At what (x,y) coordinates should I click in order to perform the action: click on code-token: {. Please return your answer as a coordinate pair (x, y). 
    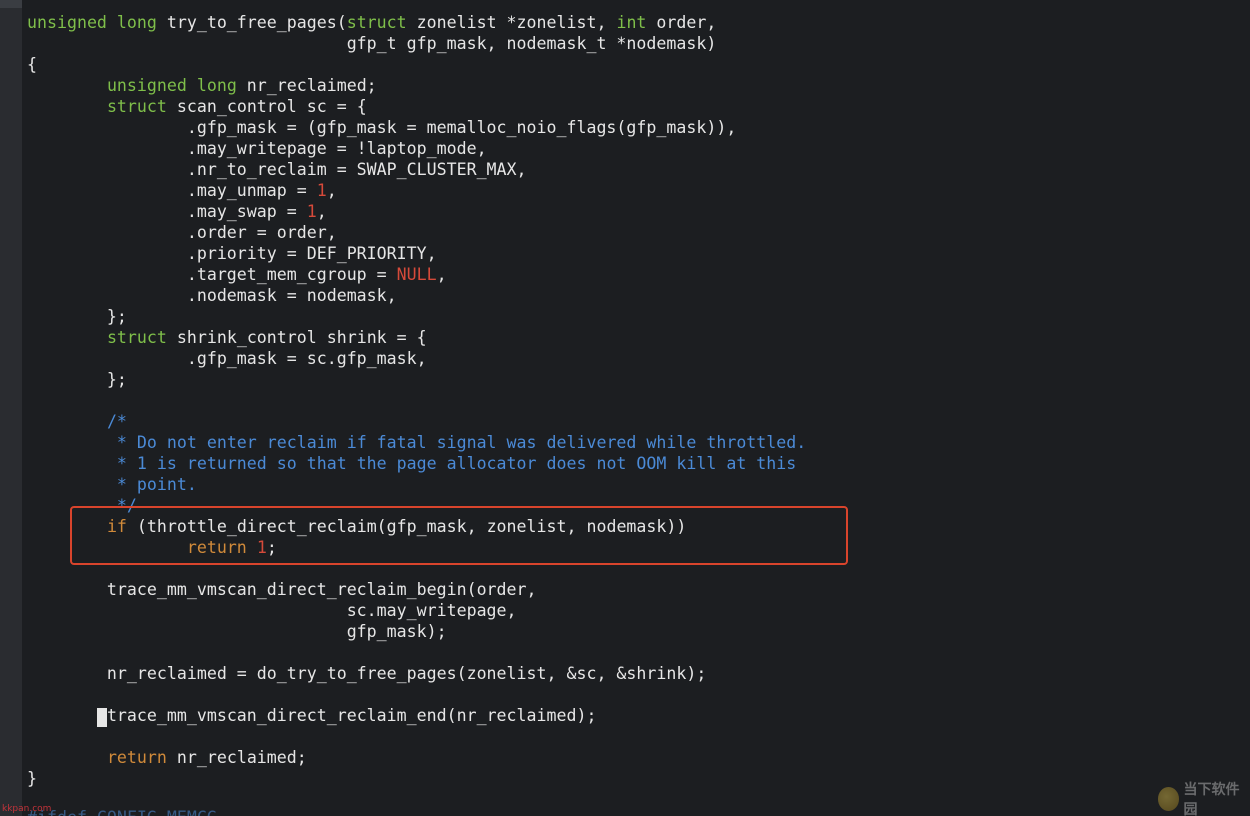
    Looking at the image, I should click on (32, 64).